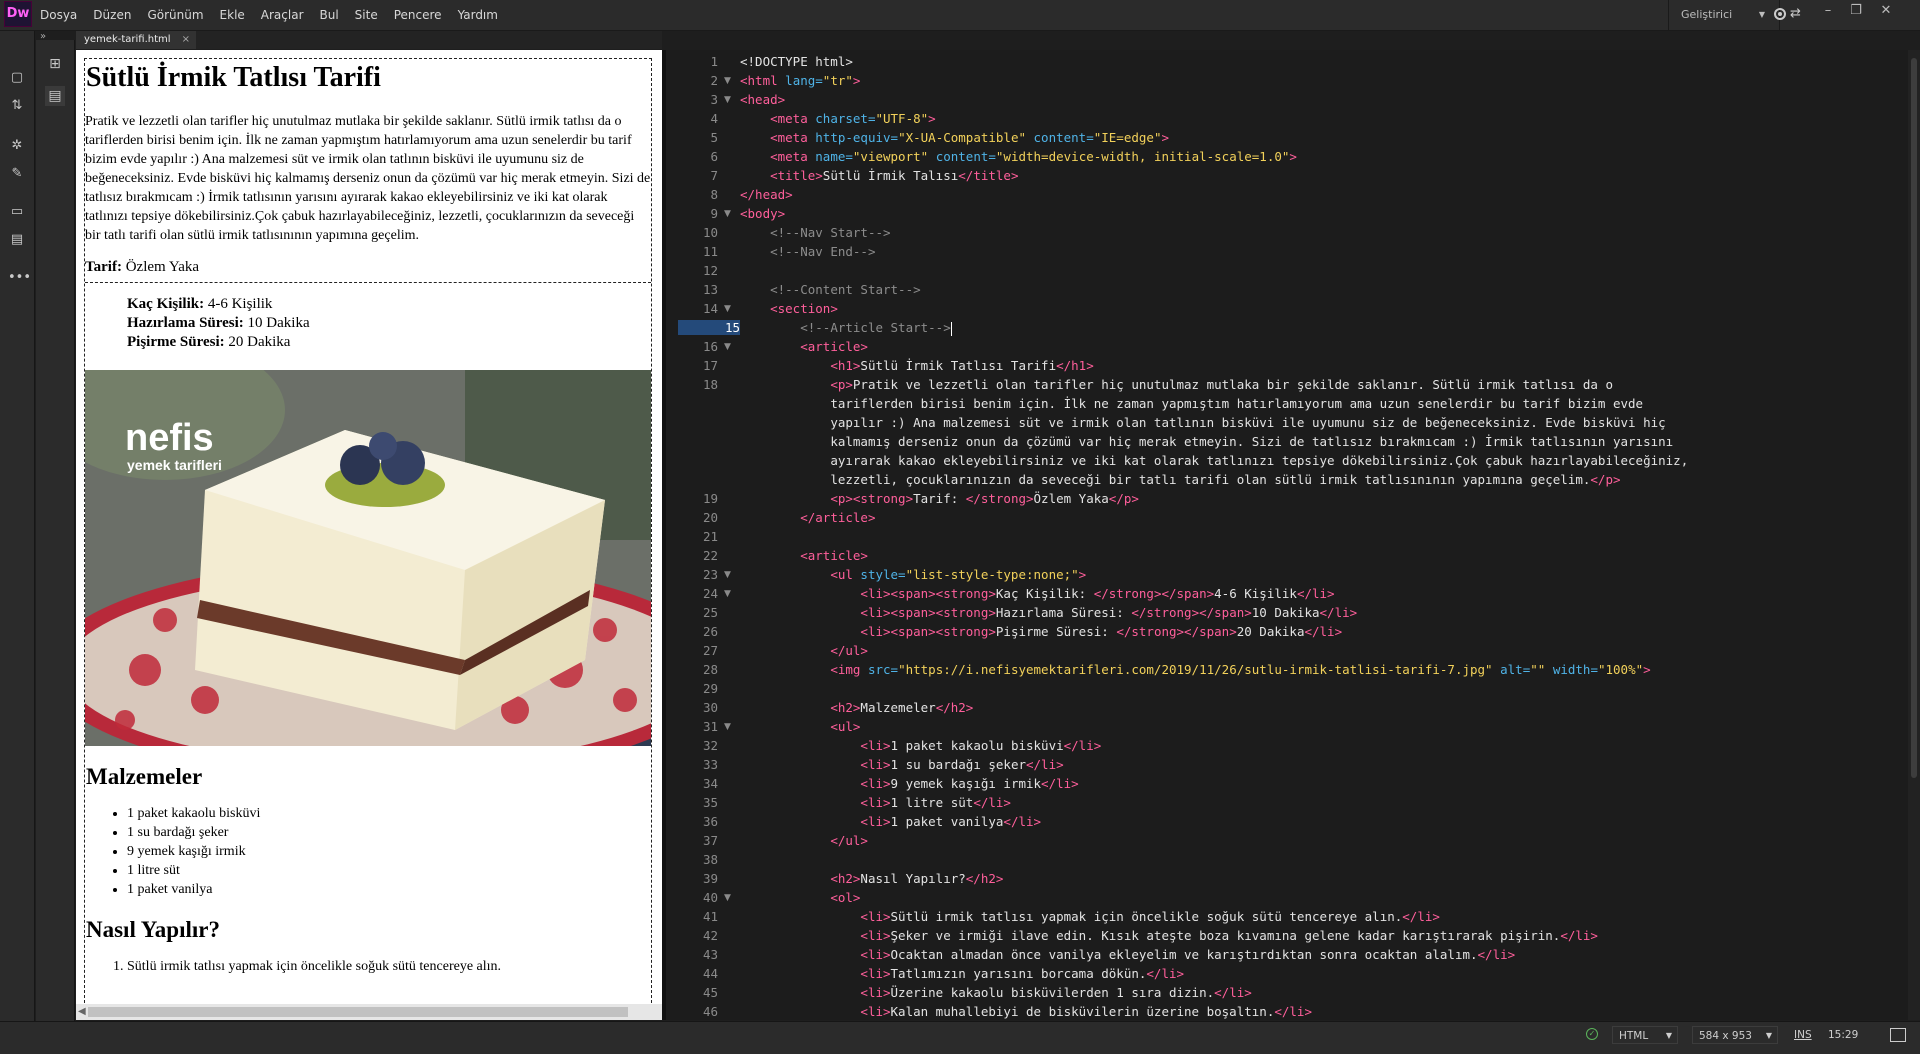 This screenshot has width=1920, height=1054. What do you see at coordinates (763, 213) in the screenshot?
I see `code-line: <body>` at bounding box center [763, 213].